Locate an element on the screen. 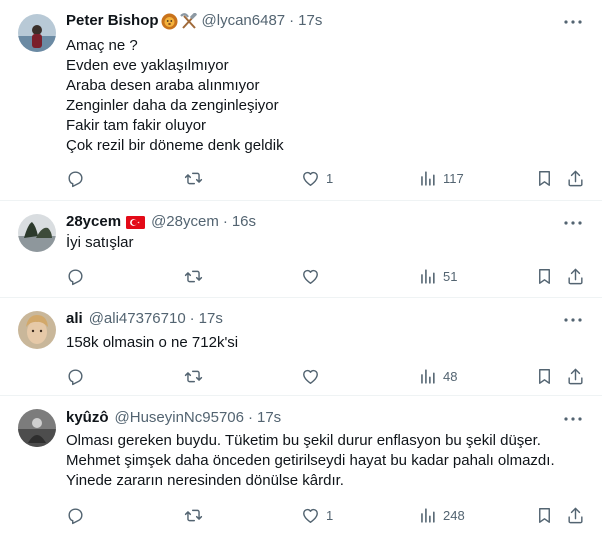 The image size is (602, 535). view-count: 248 is located at coordinates (454, 515).